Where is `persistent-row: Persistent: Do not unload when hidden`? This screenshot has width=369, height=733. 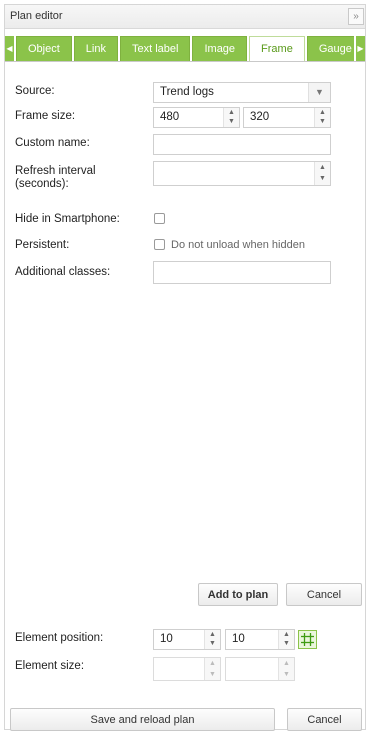 persistent-row: Persistent: Do not unload when hidden is located at coordinates (187, 247).